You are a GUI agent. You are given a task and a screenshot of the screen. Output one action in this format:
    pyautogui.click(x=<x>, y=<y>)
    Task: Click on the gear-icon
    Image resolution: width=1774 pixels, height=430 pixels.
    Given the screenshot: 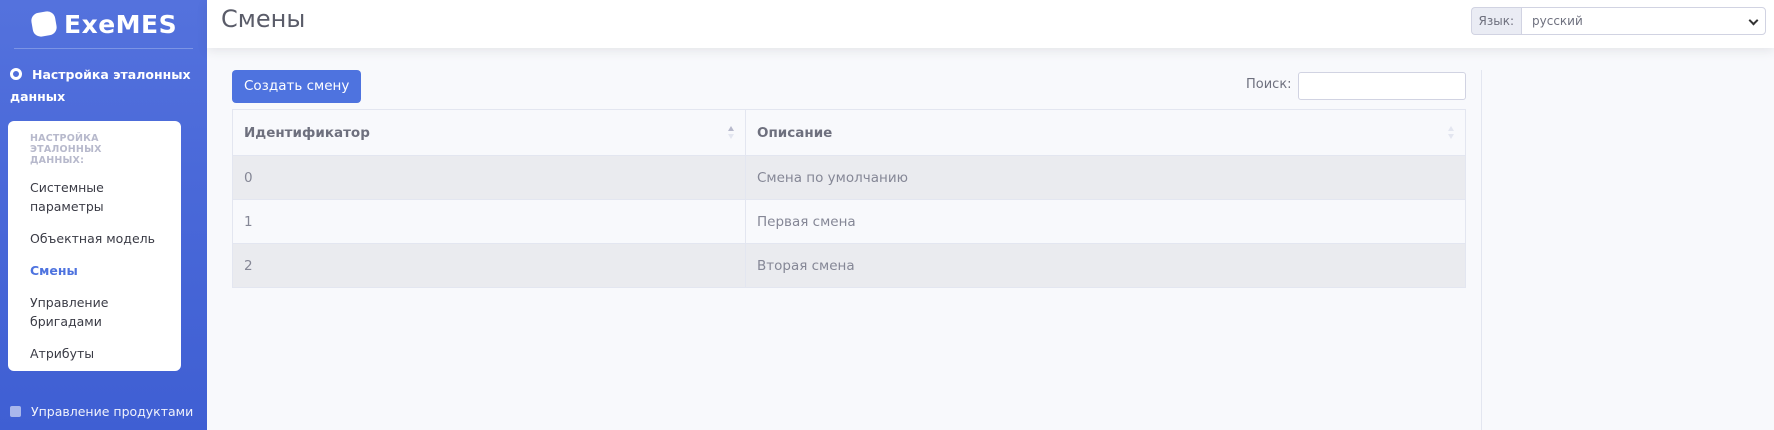 What is the action you would take?
    pyautogui.click(x=16, y=74)
    